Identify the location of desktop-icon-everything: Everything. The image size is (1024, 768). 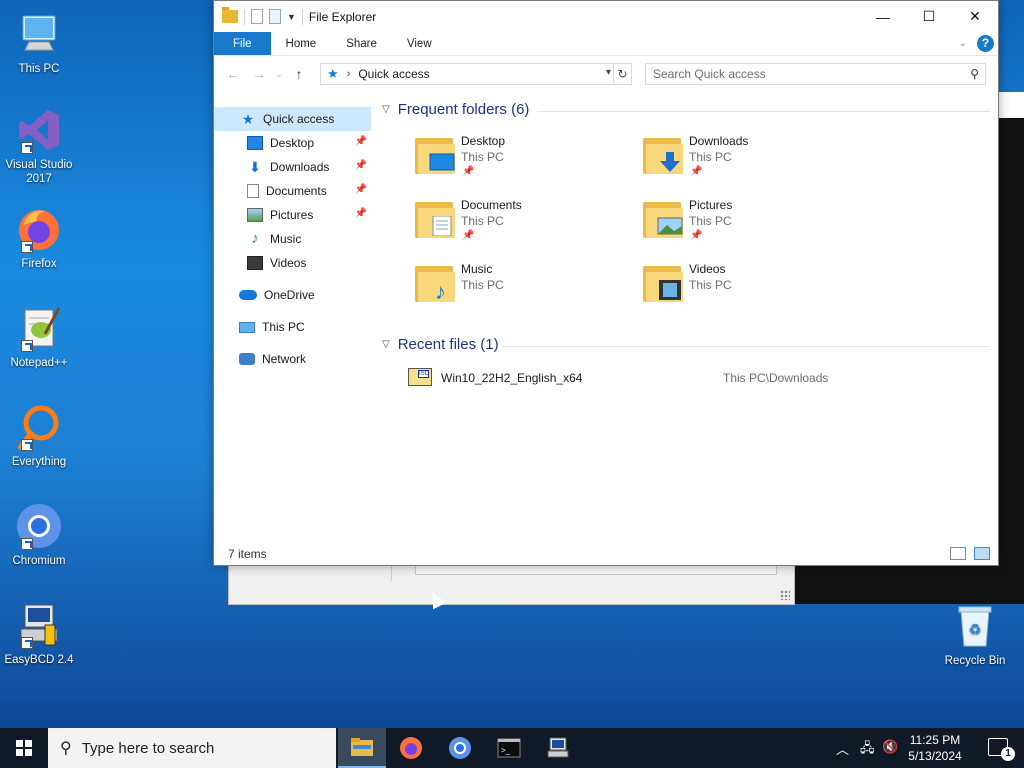
(39, 436).